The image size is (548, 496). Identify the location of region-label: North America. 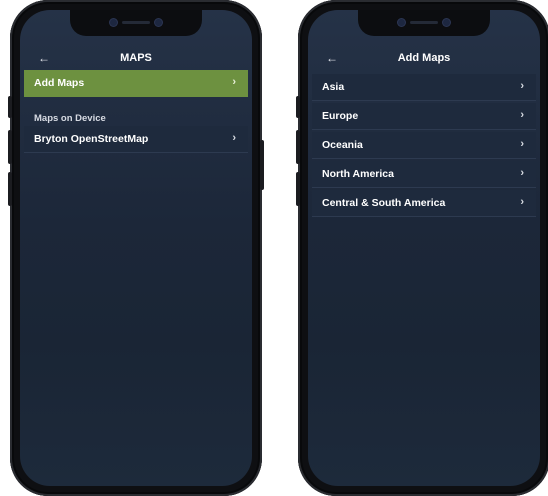
(358, 174).